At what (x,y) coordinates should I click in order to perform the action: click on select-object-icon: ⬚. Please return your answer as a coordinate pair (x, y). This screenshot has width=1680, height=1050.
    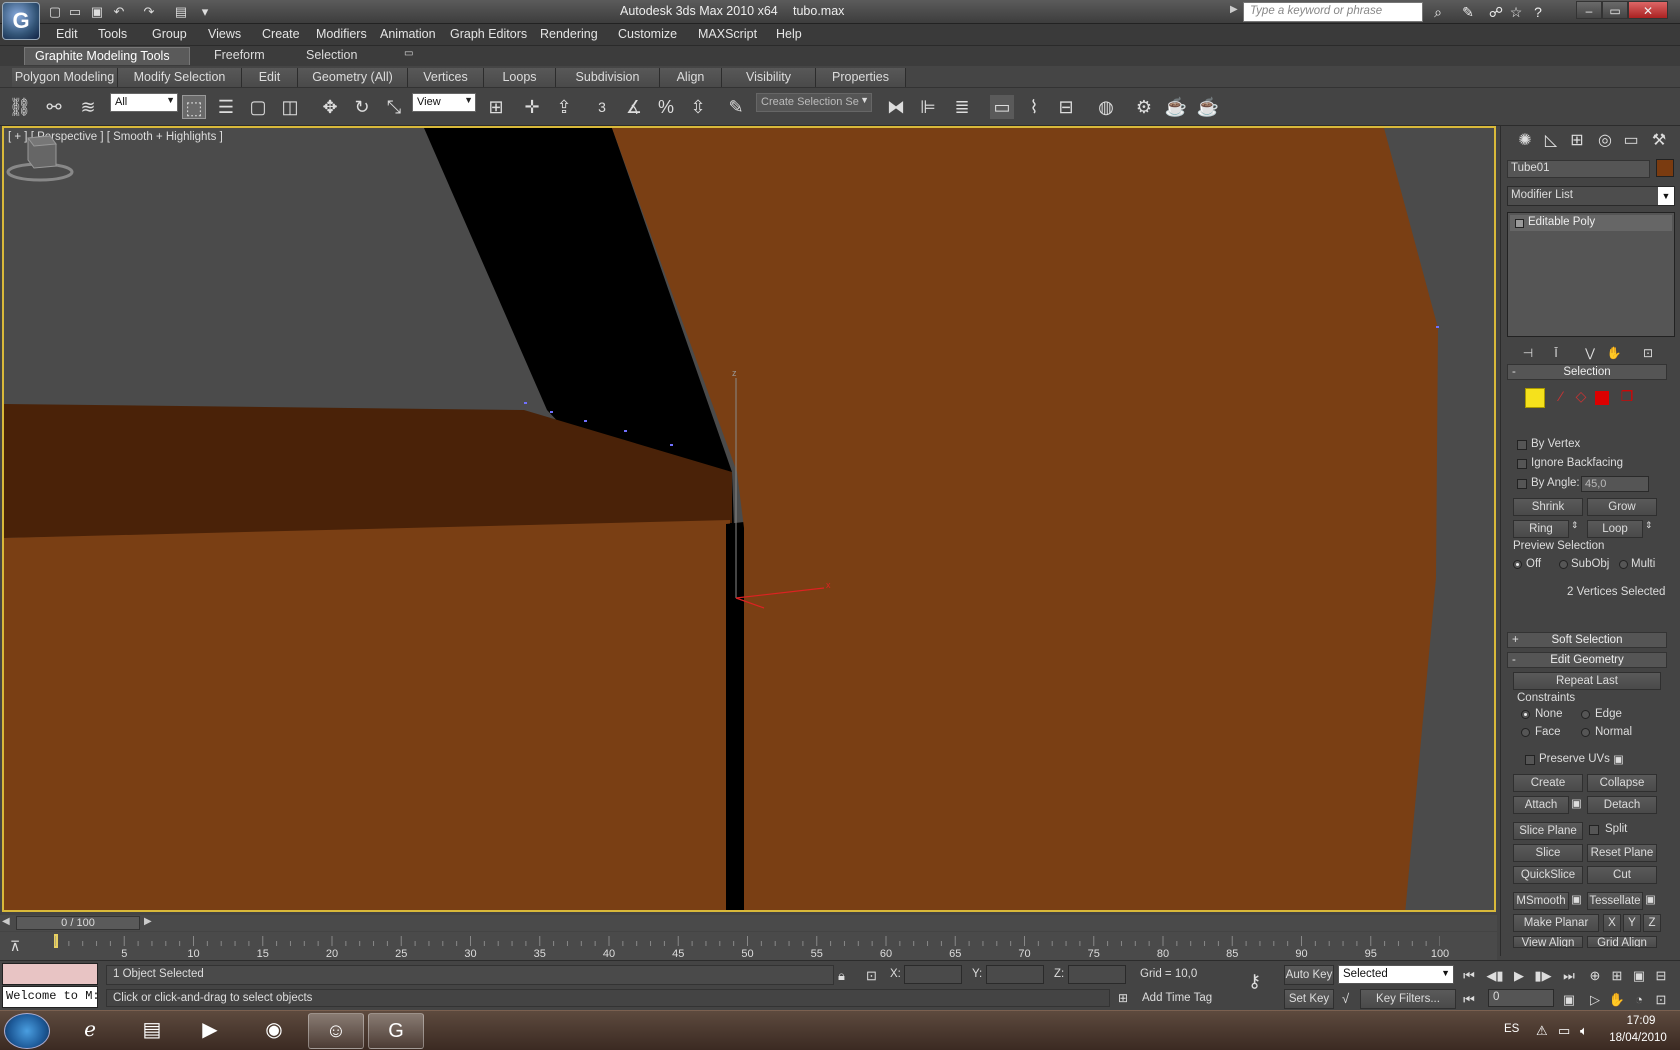
    Looking at the image, I should click on (194, 107).